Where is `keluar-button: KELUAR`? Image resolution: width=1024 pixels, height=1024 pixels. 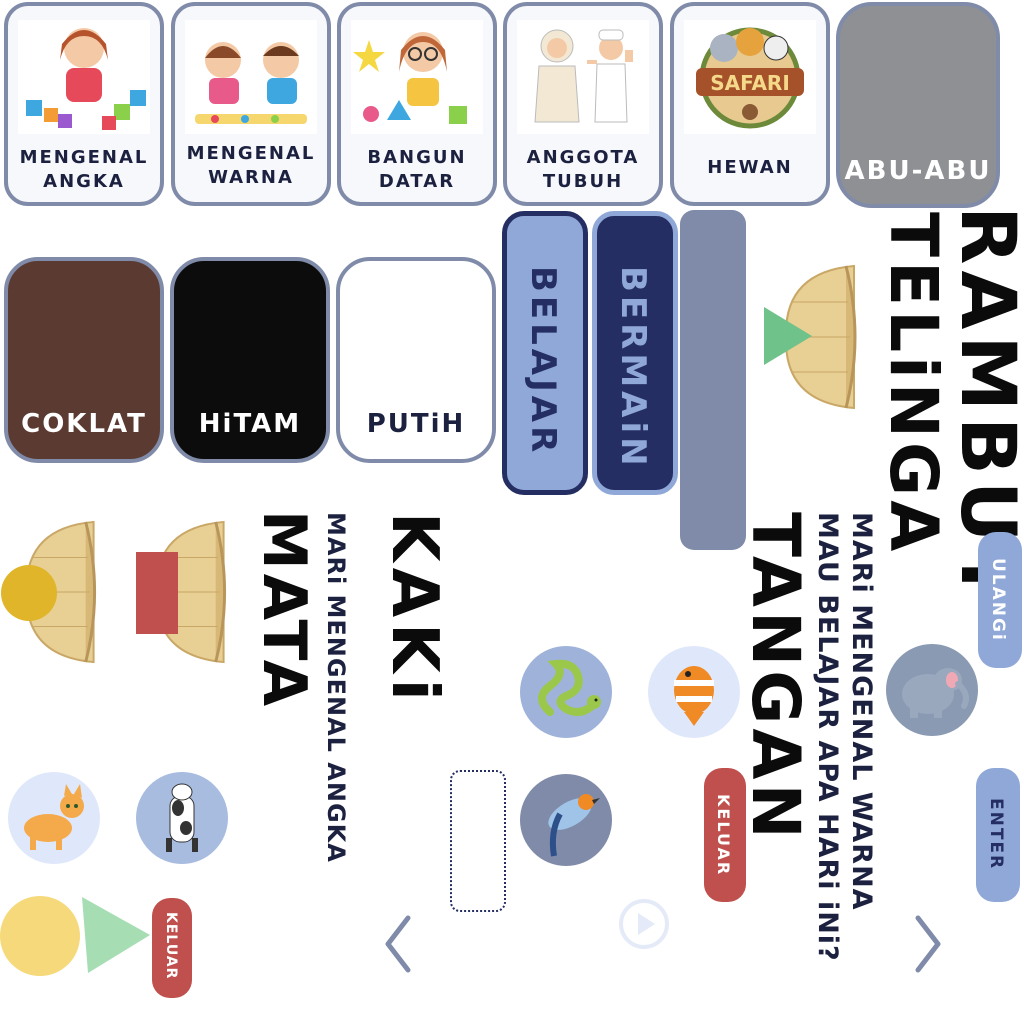
keluar-button: KELUAR is located at coordinates (725, 835).